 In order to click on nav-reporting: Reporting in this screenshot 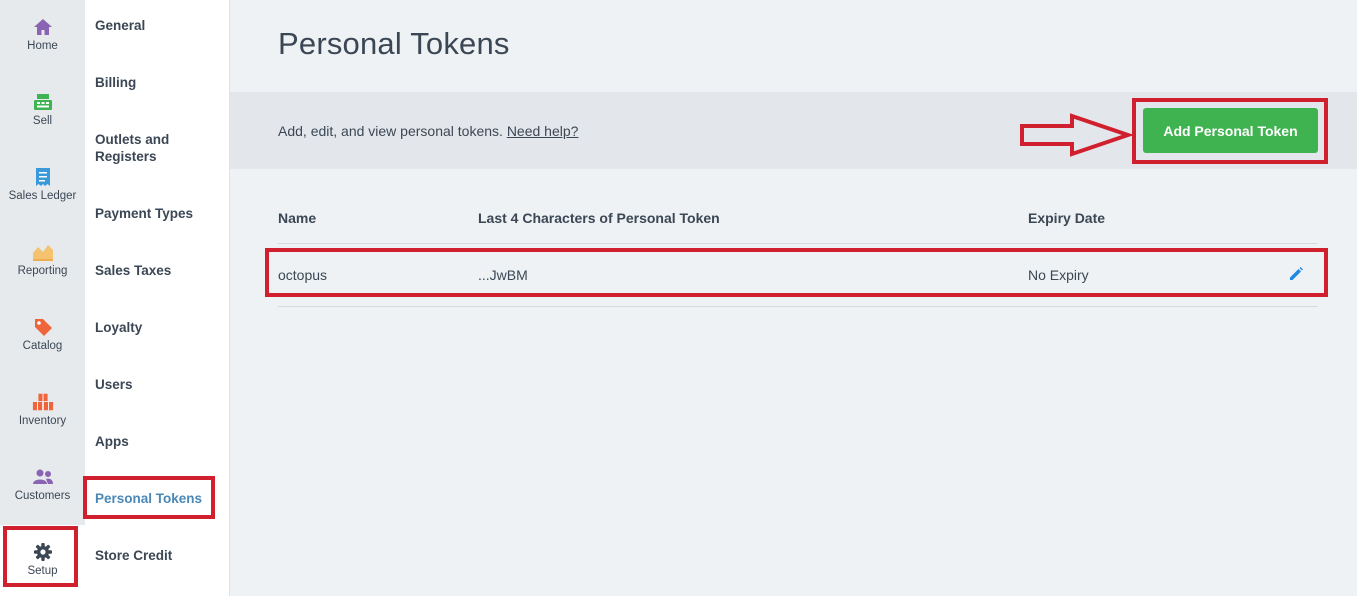, I will do `click(42, 262)`.